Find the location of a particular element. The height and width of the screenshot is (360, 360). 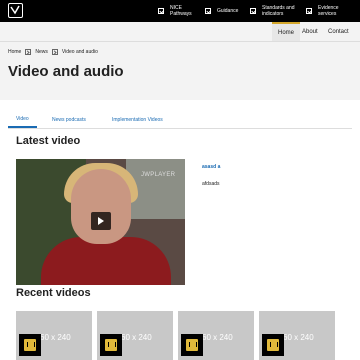

nav-nice-pathways: NICE Pathways is located at coordinates (175, 11).